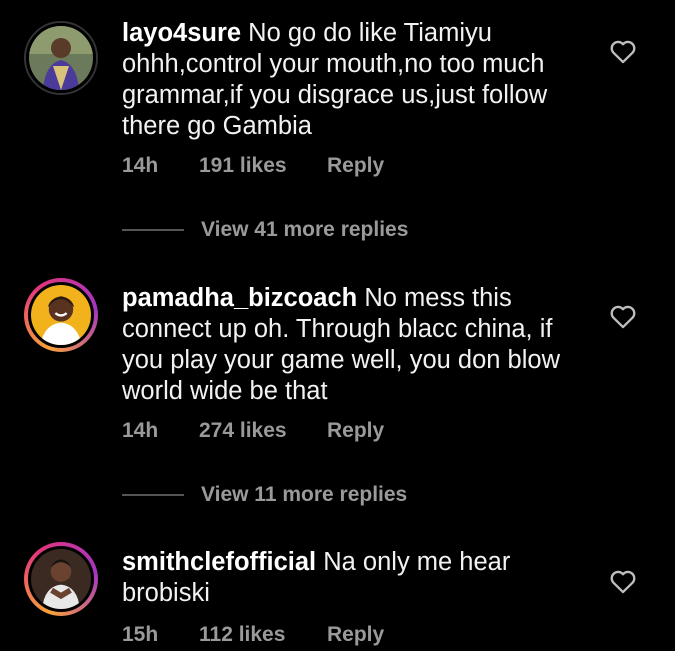  Describe the element at coordinates (140, 634) in the screenshot. I see `comment-timestamp: 15h` at that location.